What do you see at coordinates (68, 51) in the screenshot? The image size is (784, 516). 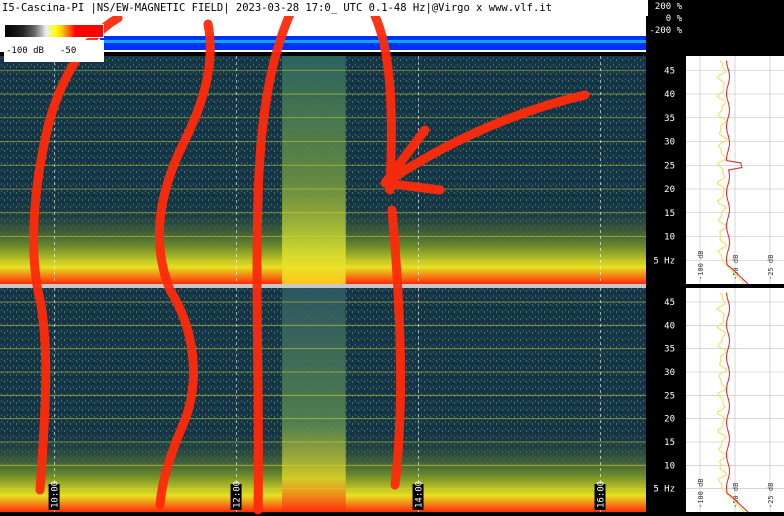 I see `color-scale-mid-label: -50` at bounding box center [68, 51].